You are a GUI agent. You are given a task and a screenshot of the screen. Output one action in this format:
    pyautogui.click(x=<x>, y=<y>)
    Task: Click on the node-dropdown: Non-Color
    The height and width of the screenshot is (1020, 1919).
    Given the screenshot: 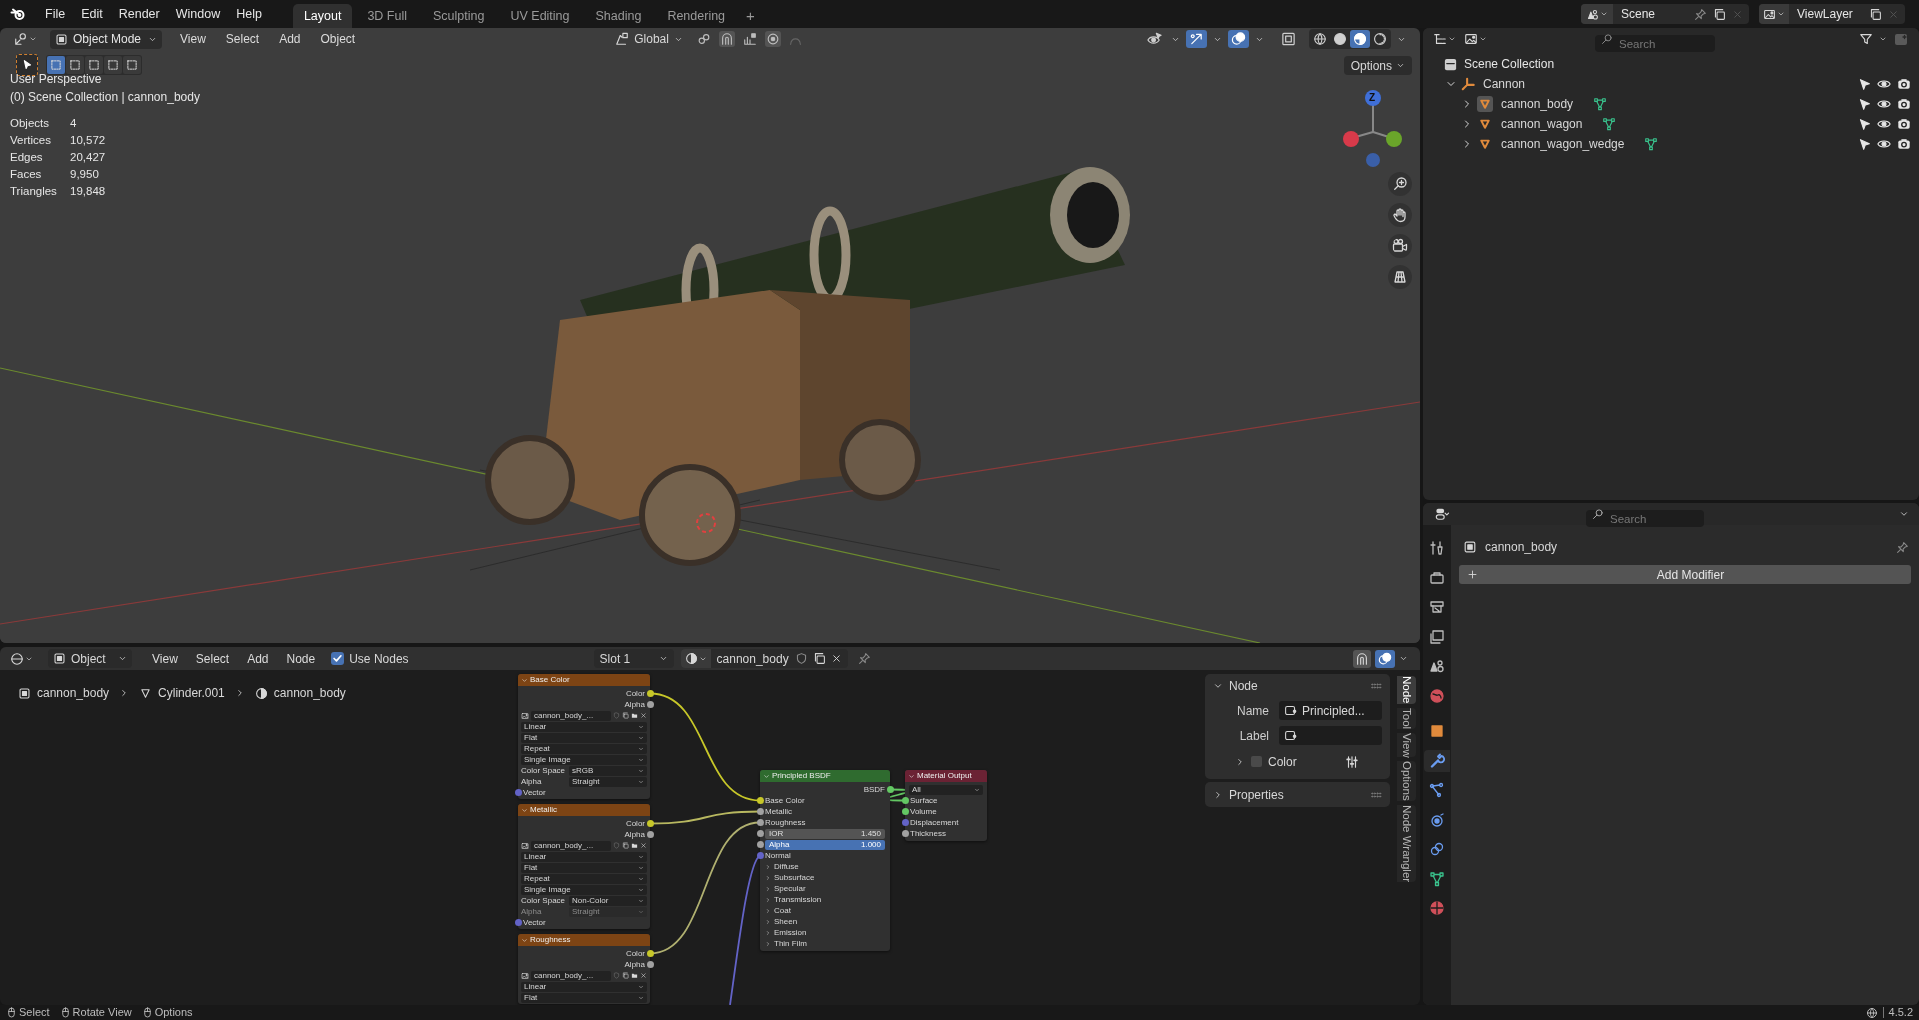 What is the action you would take?
    pyautogui.click(x=608, y=900)
    